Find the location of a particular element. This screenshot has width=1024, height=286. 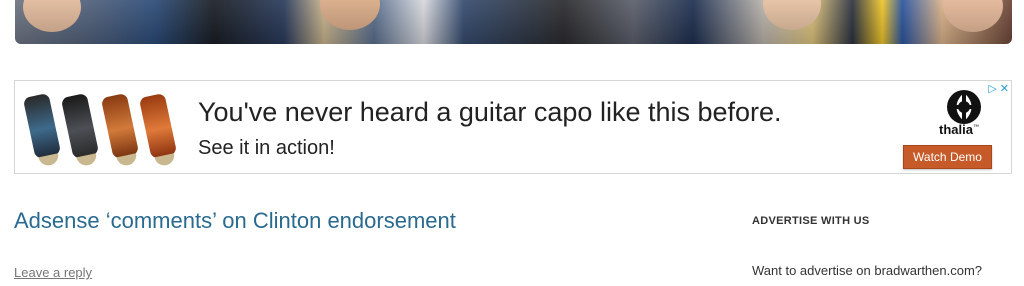

ad-subline: See it in action! is located at coordinates (266, 148).